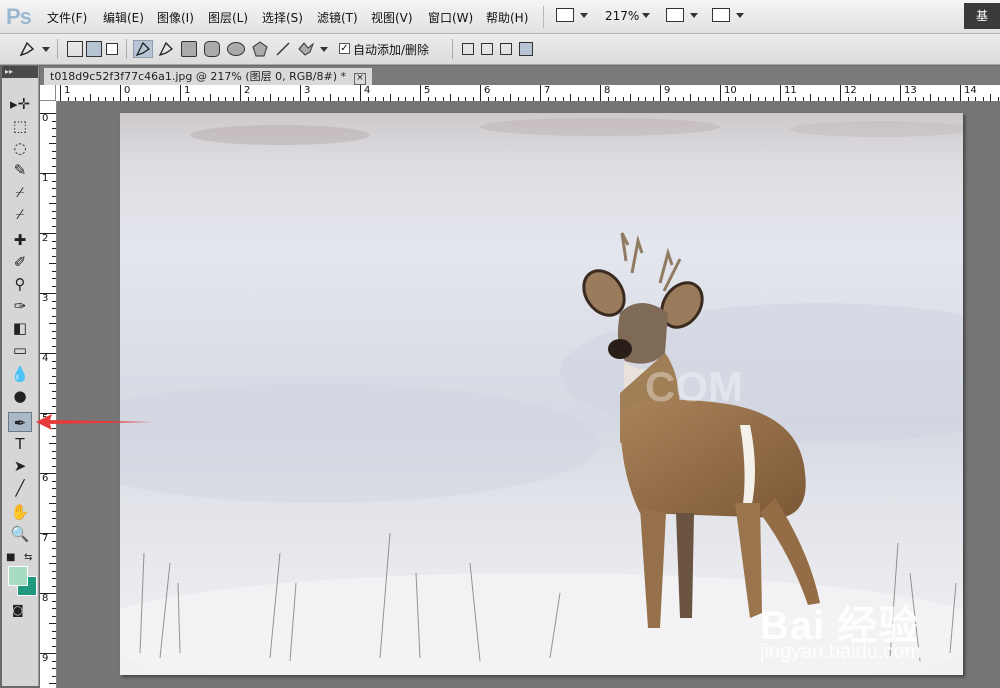  Describe the element at coordinates (360, 79) in the screenshot. I see `close-icon: ×` at that location.